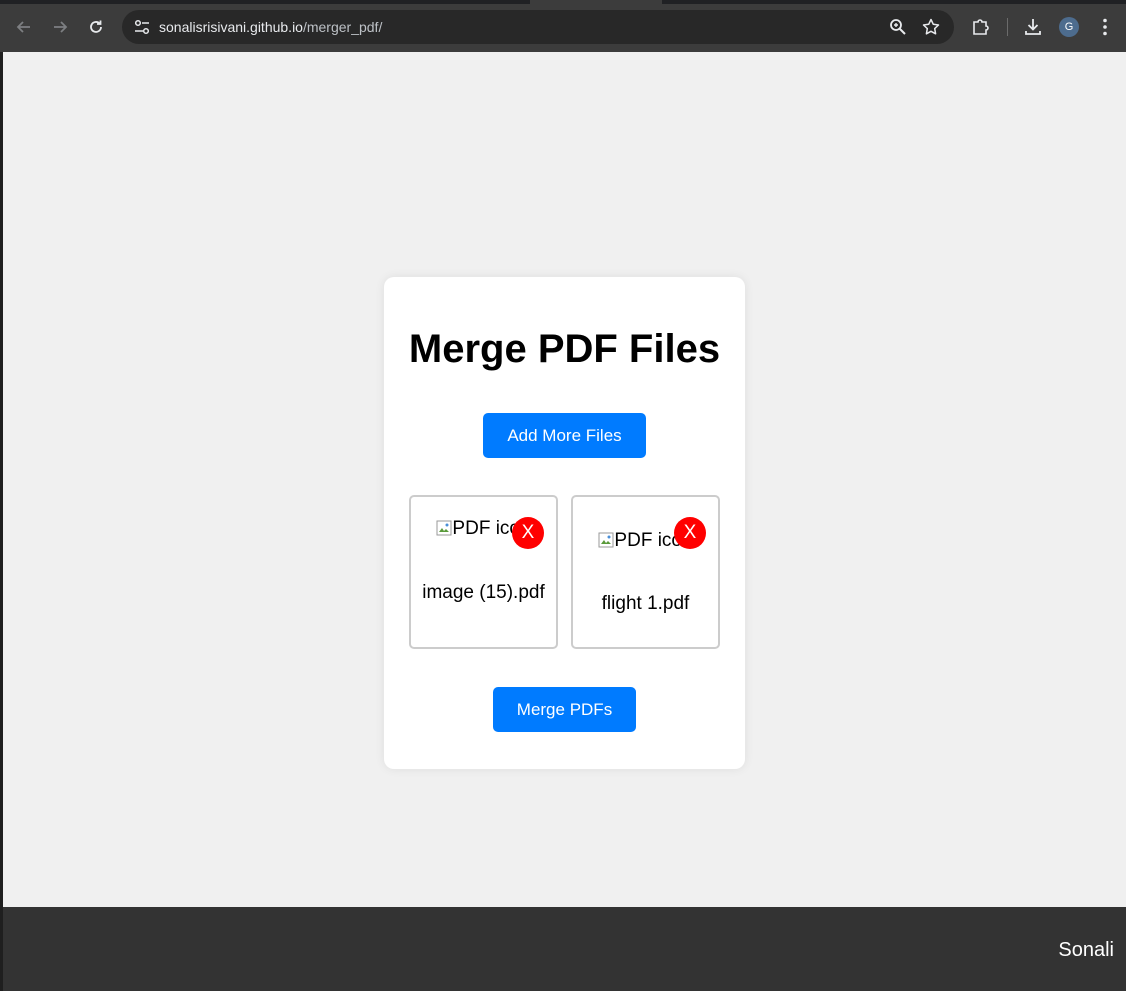 The width and height of the screenshot is (1126, 991). What do you see at coordinates (142, 27) in the screenshot?
I see `site-info-icon` at bounding box center [142, 27].